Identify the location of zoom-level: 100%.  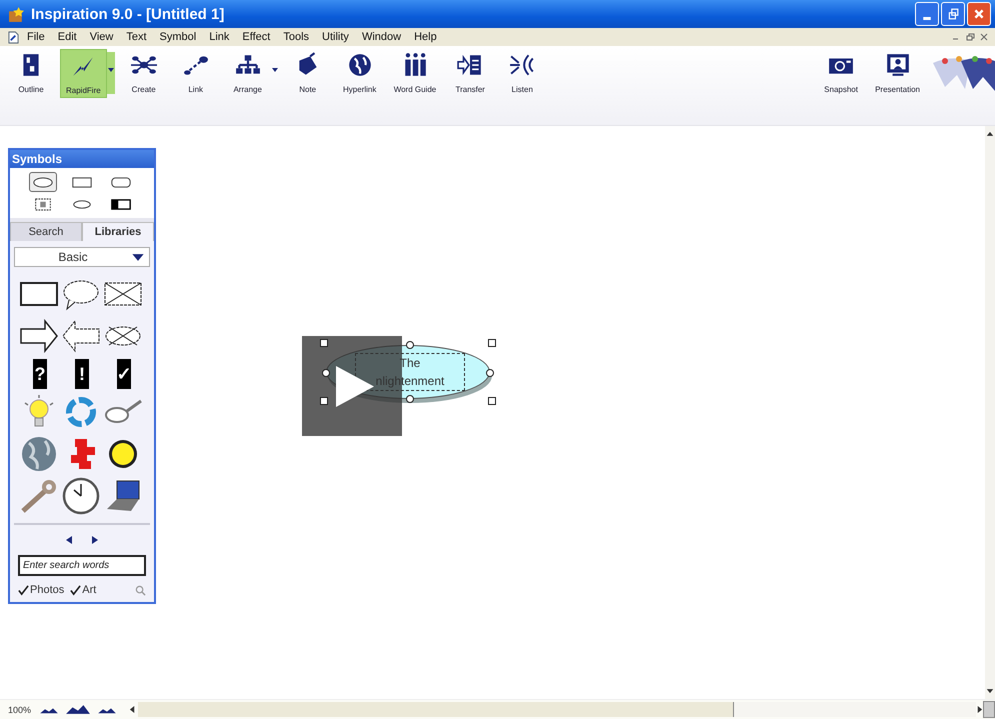
(20, 709).